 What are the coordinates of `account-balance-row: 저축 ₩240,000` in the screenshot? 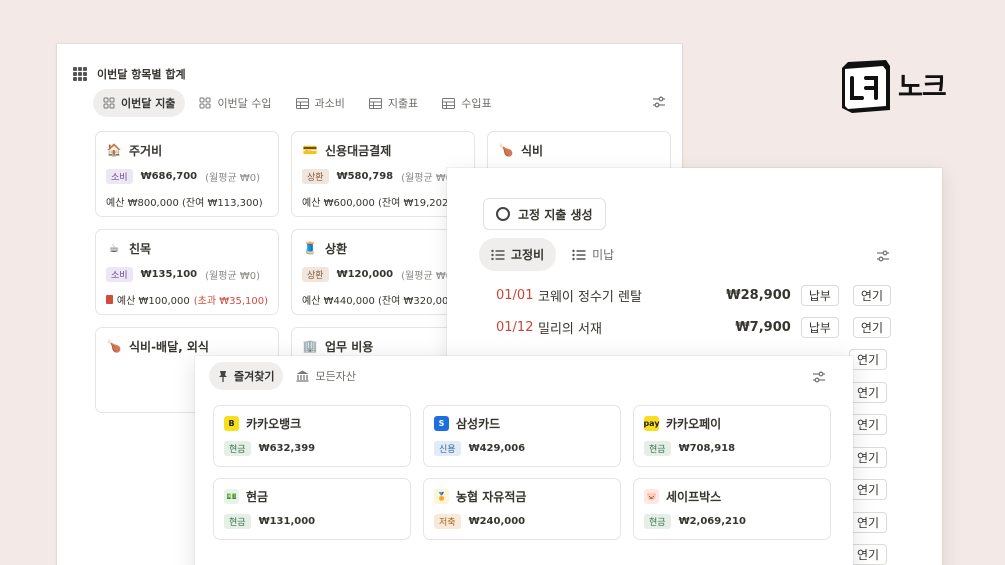 It's located at (522, 521).